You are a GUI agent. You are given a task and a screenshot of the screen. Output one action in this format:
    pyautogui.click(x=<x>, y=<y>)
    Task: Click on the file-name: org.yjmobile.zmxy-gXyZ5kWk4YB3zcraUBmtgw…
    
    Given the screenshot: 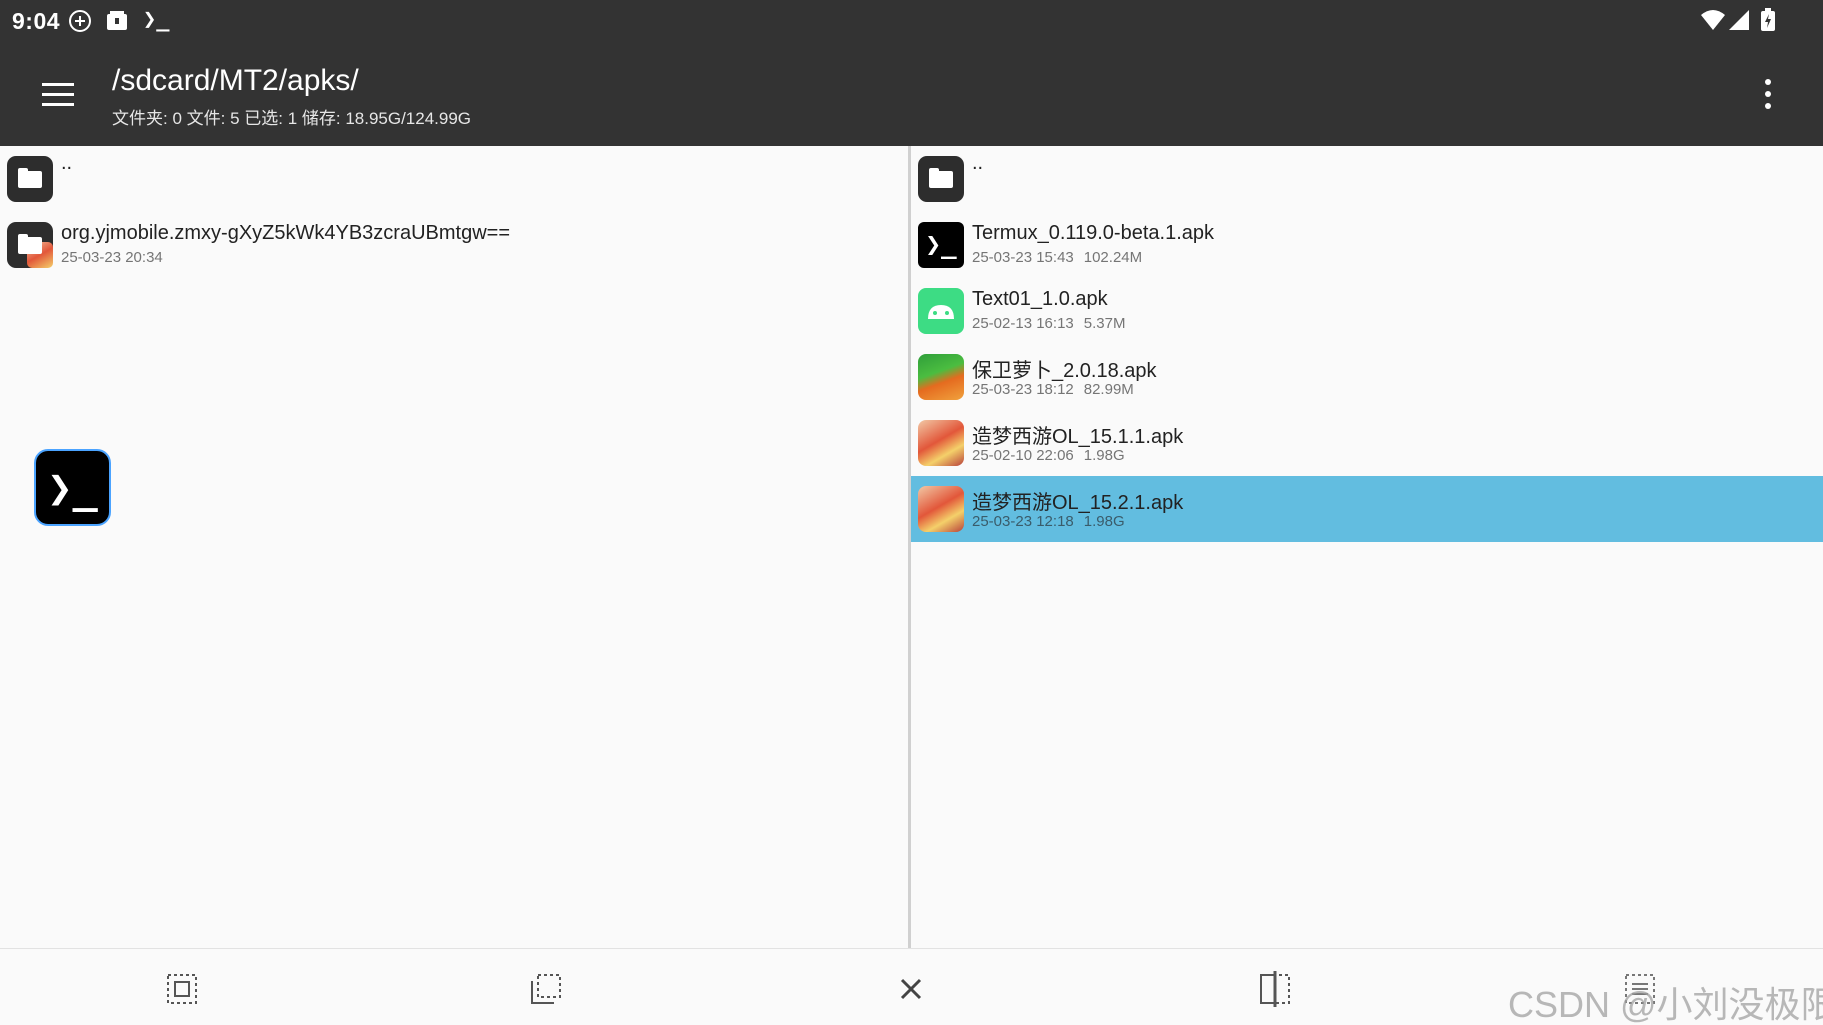 What is the action you would take?
    pyautogui.click(x=286, y=233)
    